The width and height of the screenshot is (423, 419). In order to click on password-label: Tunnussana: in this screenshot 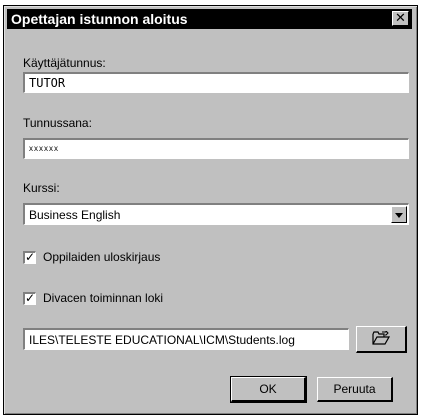, I will do `click(57, 123)`.